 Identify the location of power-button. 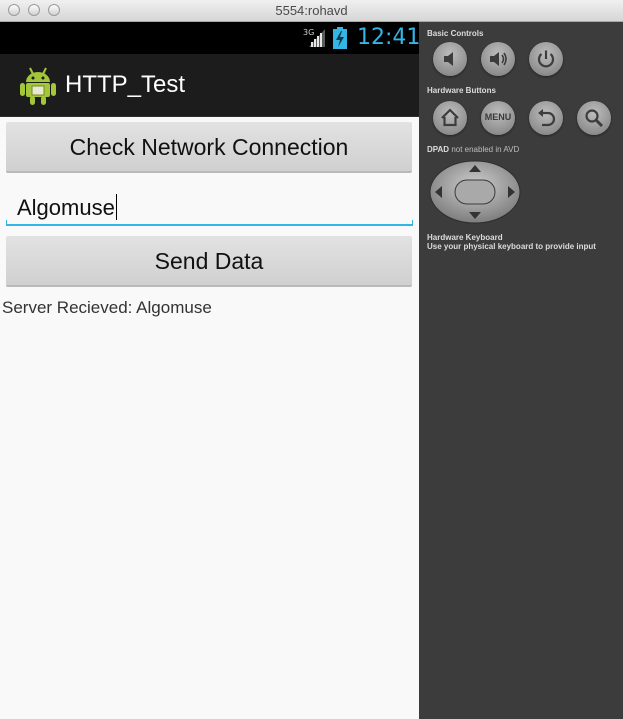
(546, 59).